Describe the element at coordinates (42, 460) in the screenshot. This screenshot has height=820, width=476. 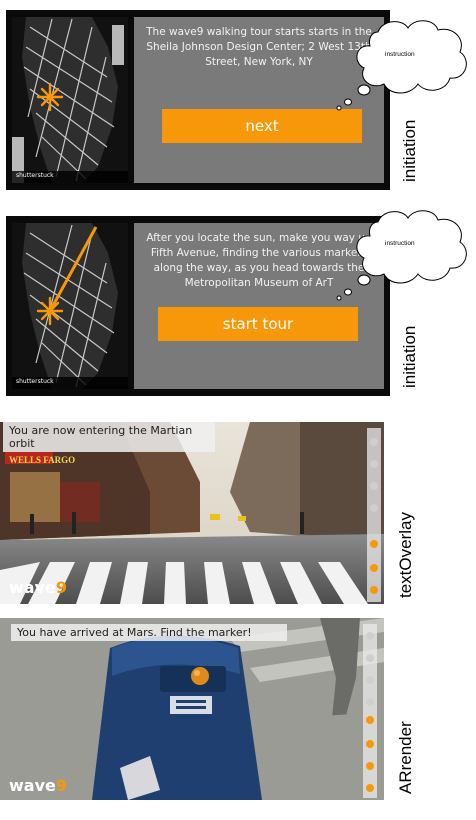
I see `storefront-sign: WELLS FARGO` at that location.